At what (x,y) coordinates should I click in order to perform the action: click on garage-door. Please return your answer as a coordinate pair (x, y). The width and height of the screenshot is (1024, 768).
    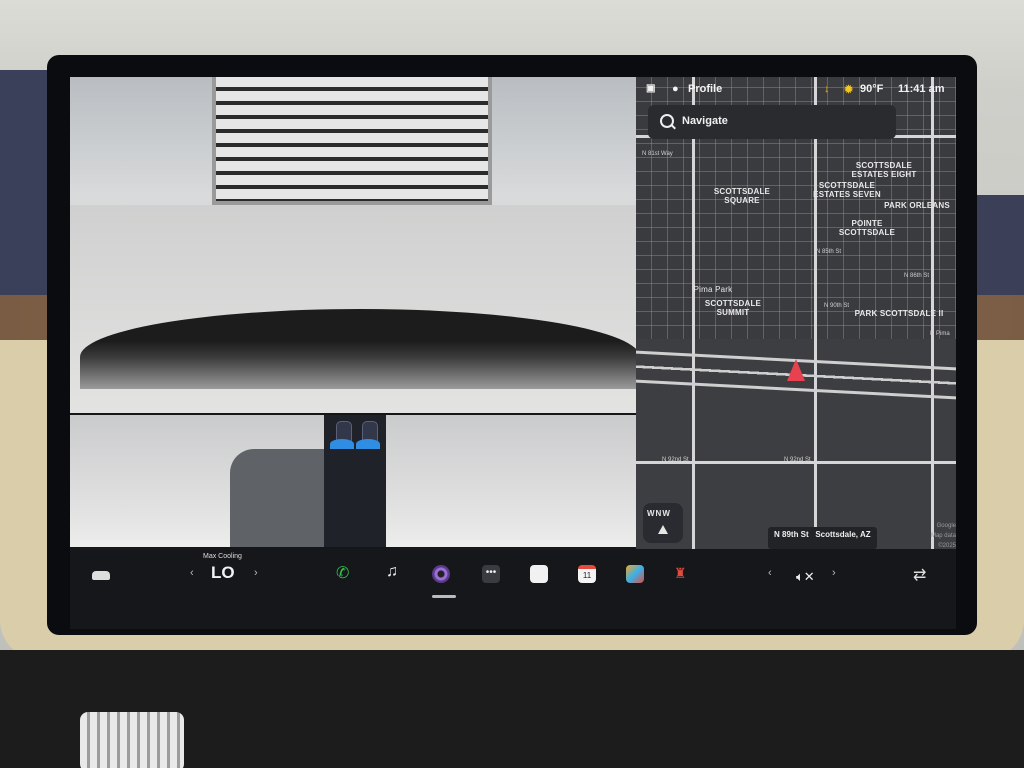
    Looking at the image, I should click on (352, 141).